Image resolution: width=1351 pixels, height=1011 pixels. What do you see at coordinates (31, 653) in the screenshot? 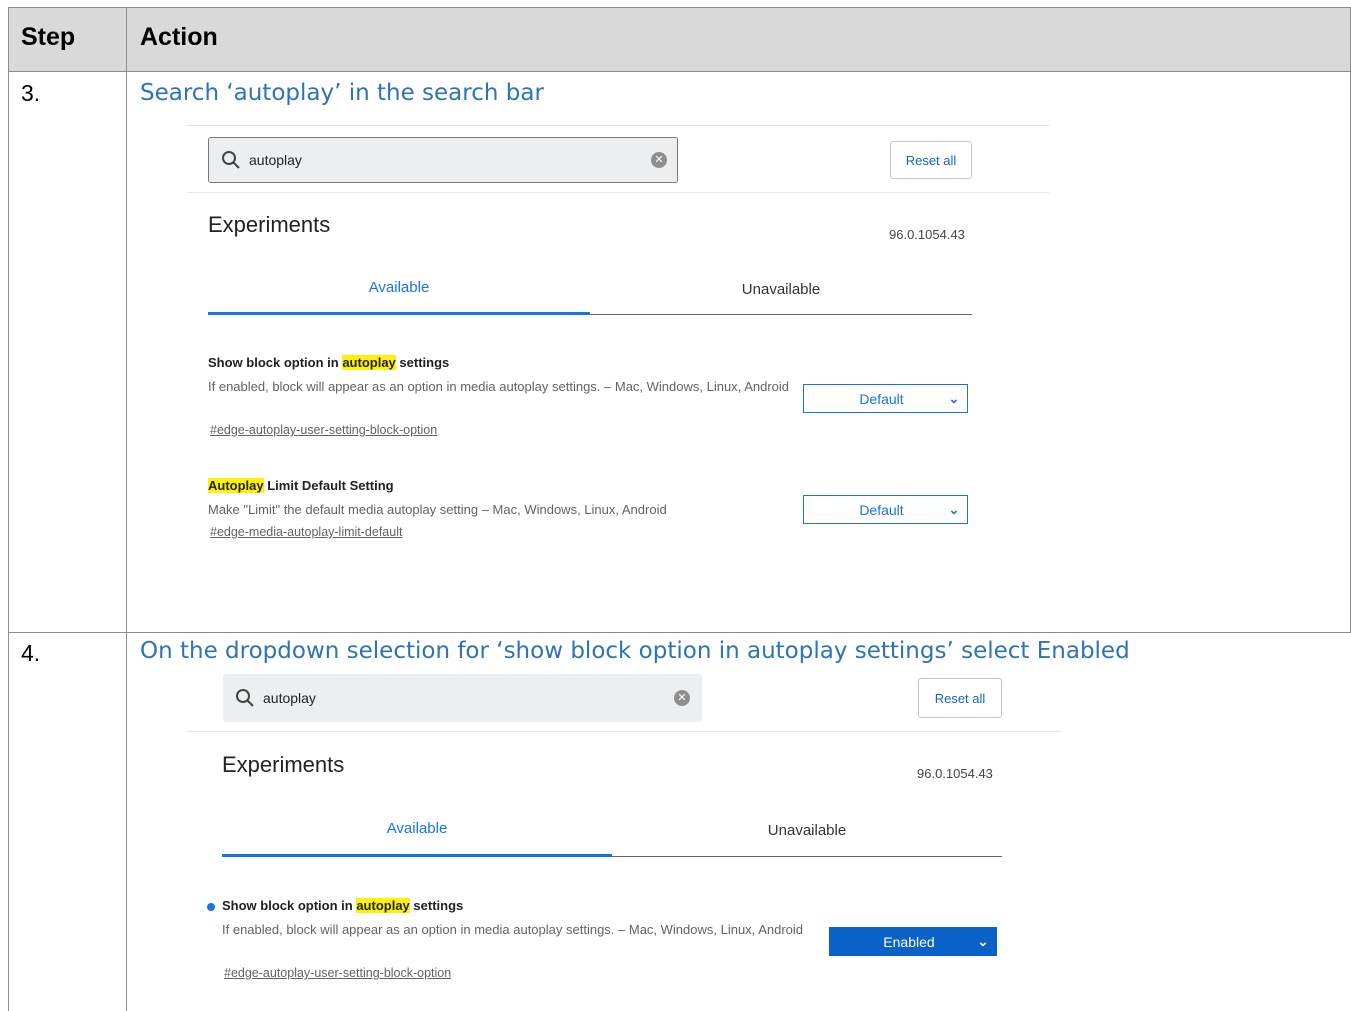
I see `step-number: 4.` at bounding box center [31, 653].